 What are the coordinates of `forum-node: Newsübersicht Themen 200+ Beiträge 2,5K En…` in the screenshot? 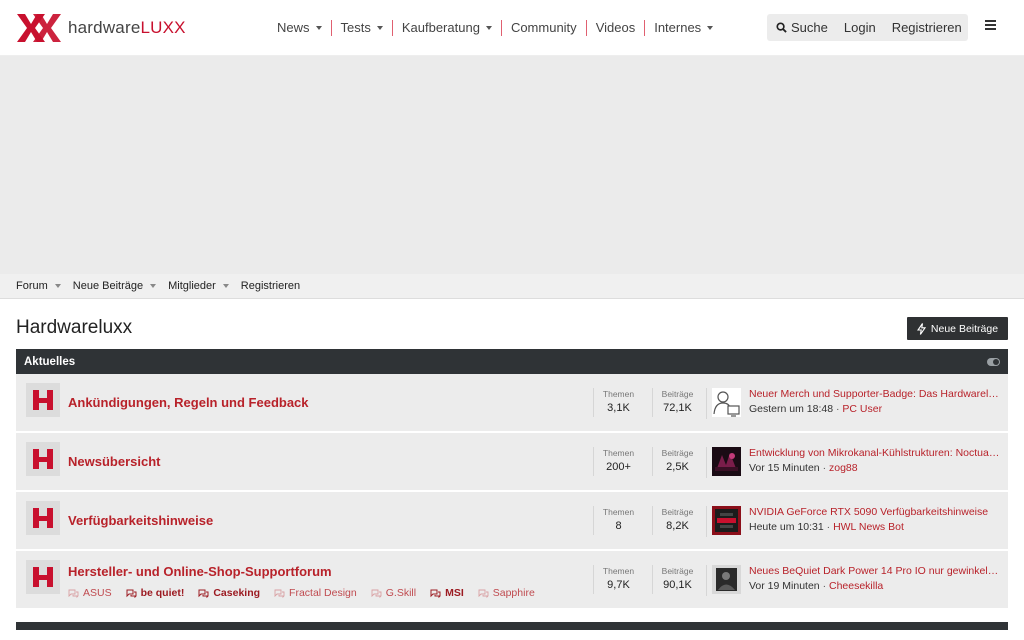 It's located at (512, 462).